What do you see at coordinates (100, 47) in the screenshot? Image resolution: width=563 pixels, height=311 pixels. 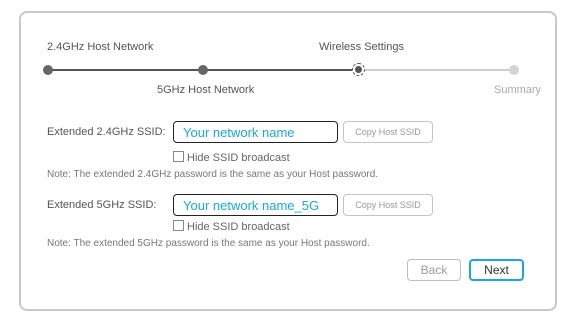 I see `step-label-24ghz-host-network: 2.4GHz Host Network` at bounding box center [100, 47].